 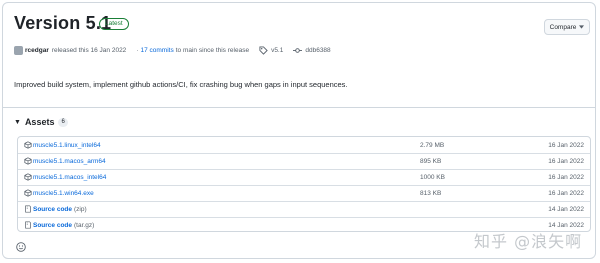 I want to click on asset-link: muscle5.1.linux_intel64, so click(x=62, y=145).